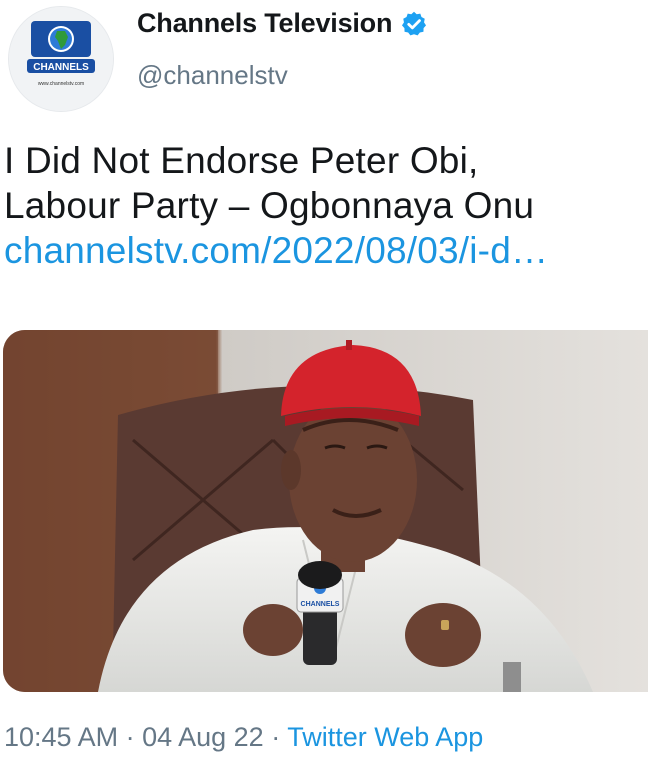  Describe the element at coordinates (269, 205) in the screenshot. I see `tweet-text-line-2: Labour Party – Ogbonnaya Onu` at that location.